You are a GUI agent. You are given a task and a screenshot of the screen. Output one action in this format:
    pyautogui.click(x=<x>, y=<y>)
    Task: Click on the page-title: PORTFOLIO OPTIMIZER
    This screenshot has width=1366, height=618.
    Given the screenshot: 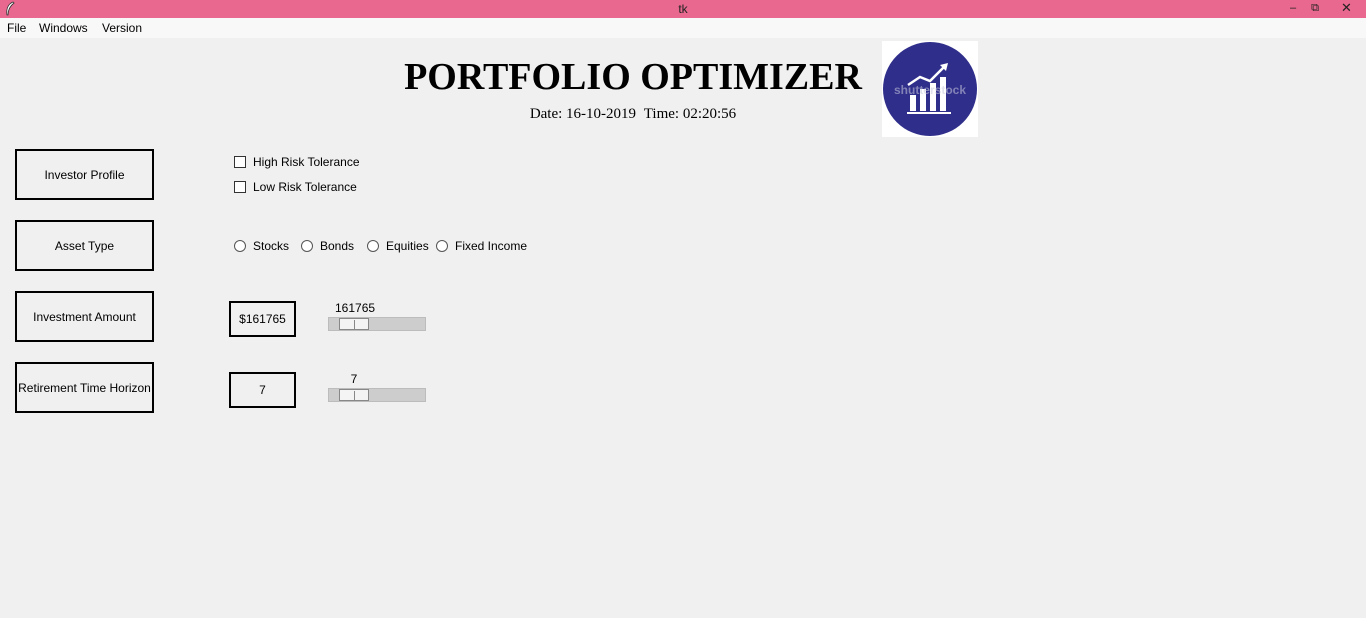 What is the action you would take?
    pyautogui.click(x=633, y=77)
    